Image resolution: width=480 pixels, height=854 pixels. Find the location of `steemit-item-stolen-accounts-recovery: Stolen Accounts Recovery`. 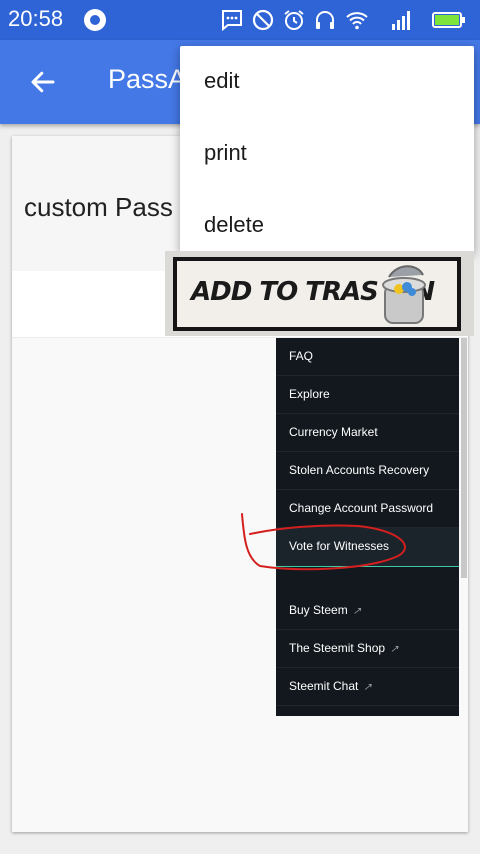

steemit-item-stolen-accounts-recovery: Stolen Accounts Recovery is located at coordinates (367, 471).